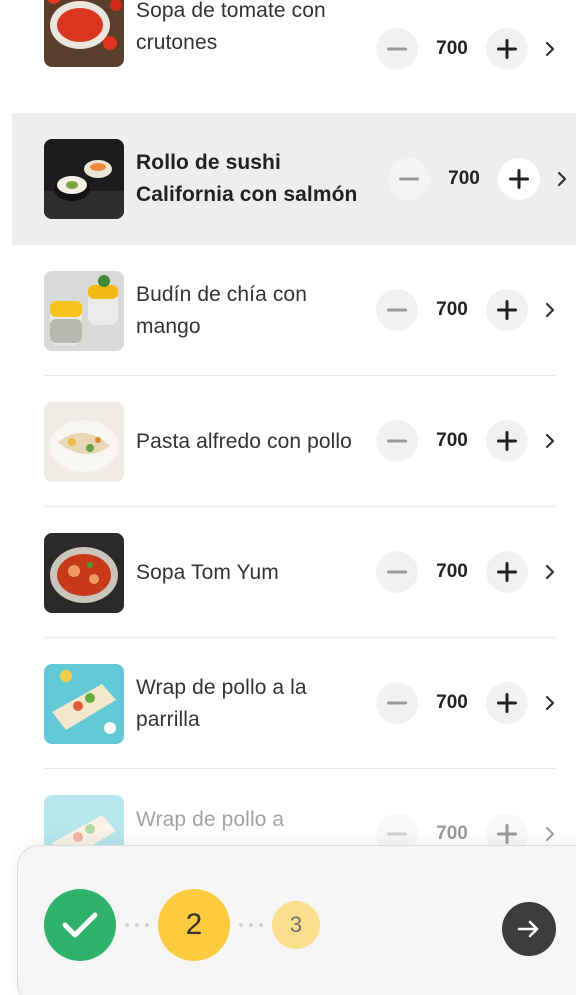 This screenshot has width=576, height=995. I want to click on step-upcoming: 3, so click(296, 925).